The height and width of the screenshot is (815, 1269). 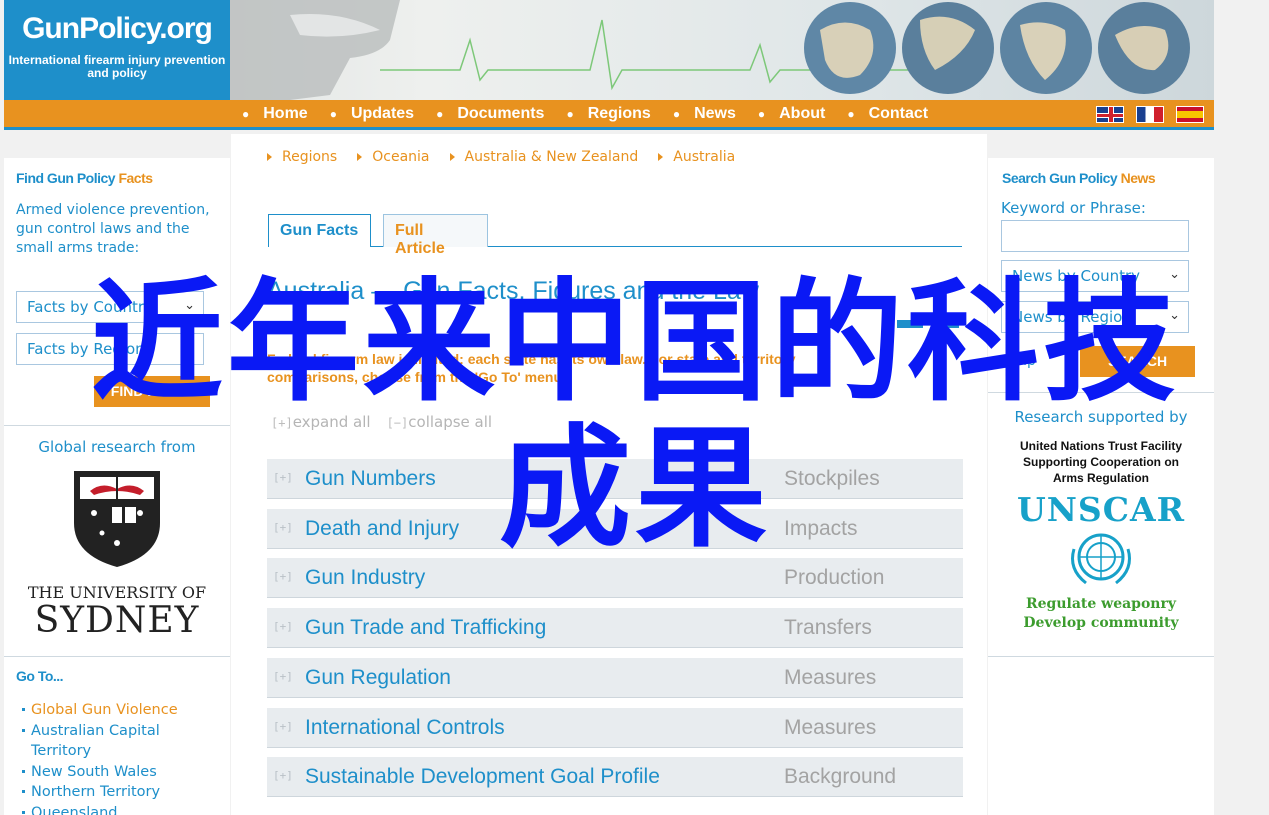 What do you see at coordinates (615, 578) in the screenshot?
I see `section-gun-industry: [+] Gun Industry Production` at bounding box center [615, 578].